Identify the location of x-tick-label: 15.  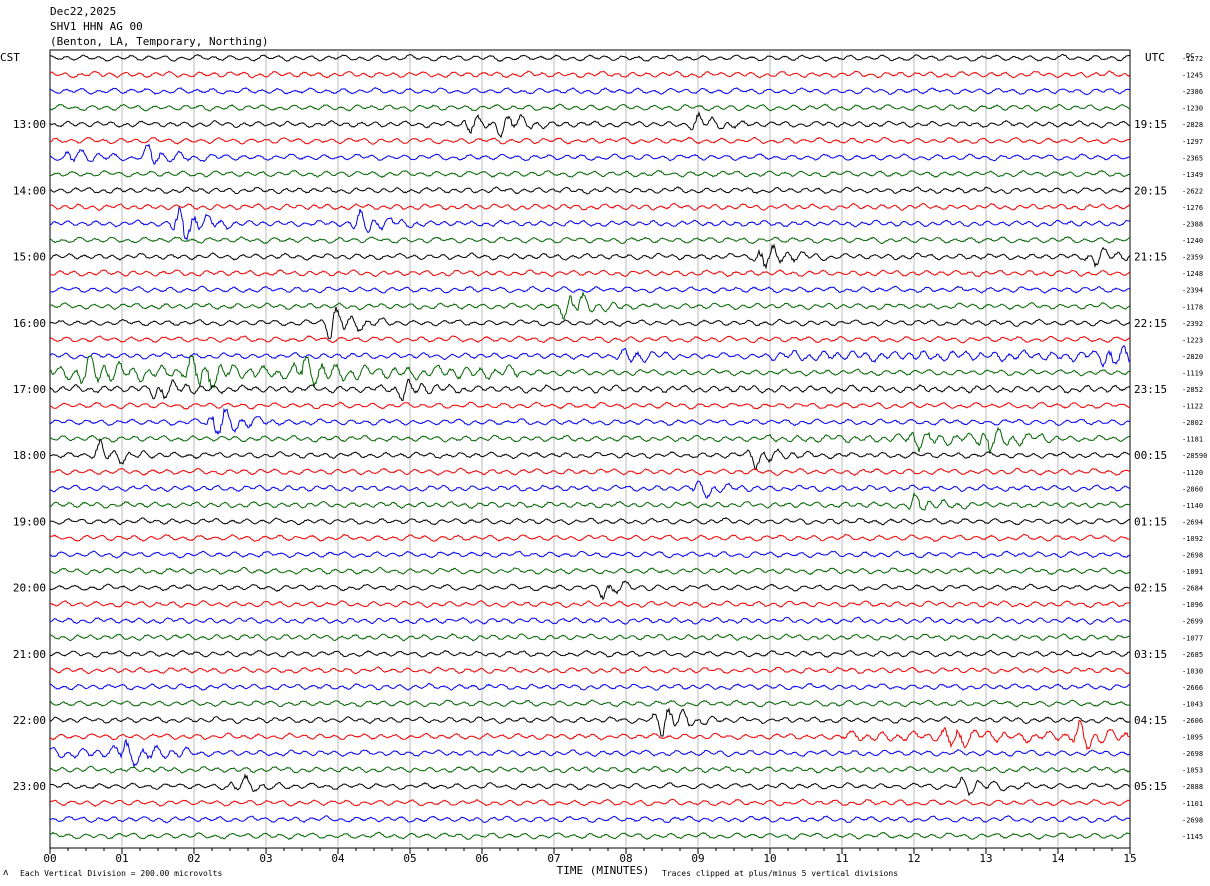
(1129, 858).